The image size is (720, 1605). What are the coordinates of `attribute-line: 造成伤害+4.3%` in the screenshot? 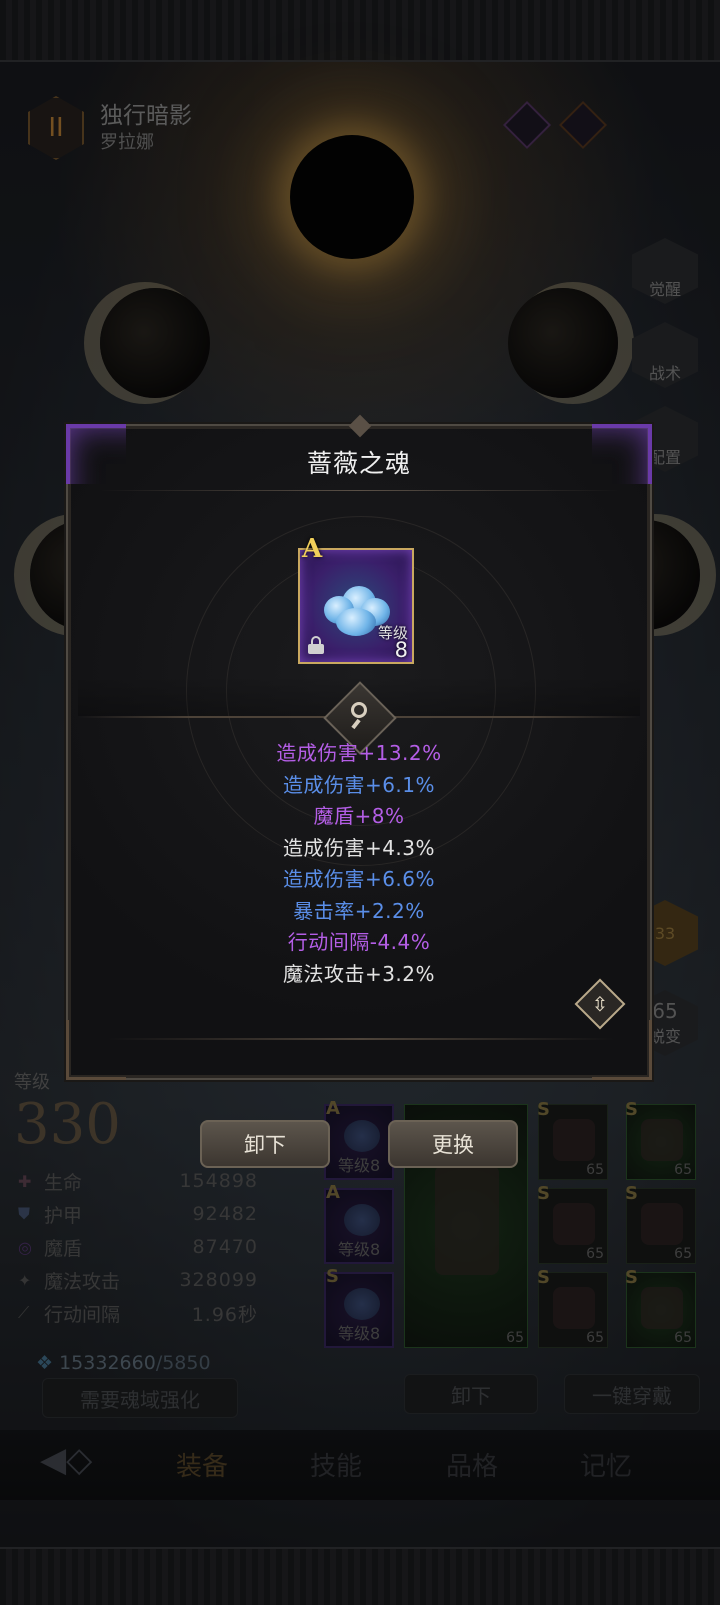 It's located at (359, 847).